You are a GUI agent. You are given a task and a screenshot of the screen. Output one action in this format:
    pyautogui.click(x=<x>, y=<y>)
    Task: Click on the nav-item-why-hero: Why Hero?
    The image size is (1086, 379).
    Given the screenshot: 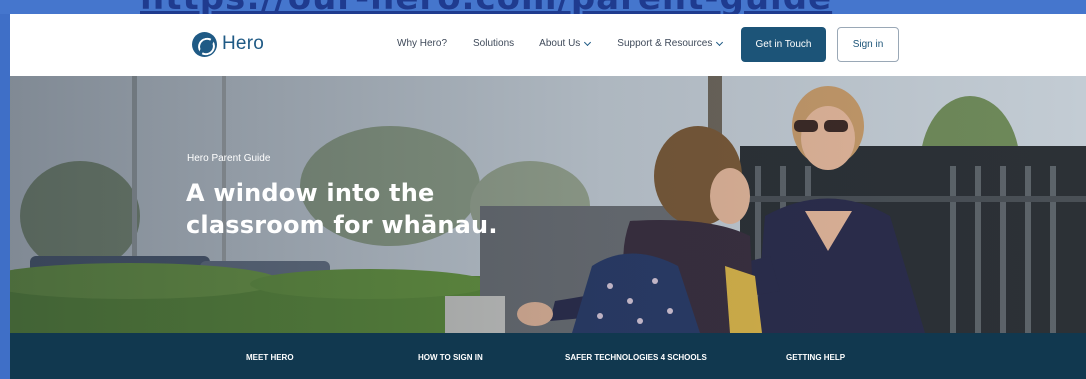 What is the action you would take?
    pyautogui.click(x=422, y=43)
    